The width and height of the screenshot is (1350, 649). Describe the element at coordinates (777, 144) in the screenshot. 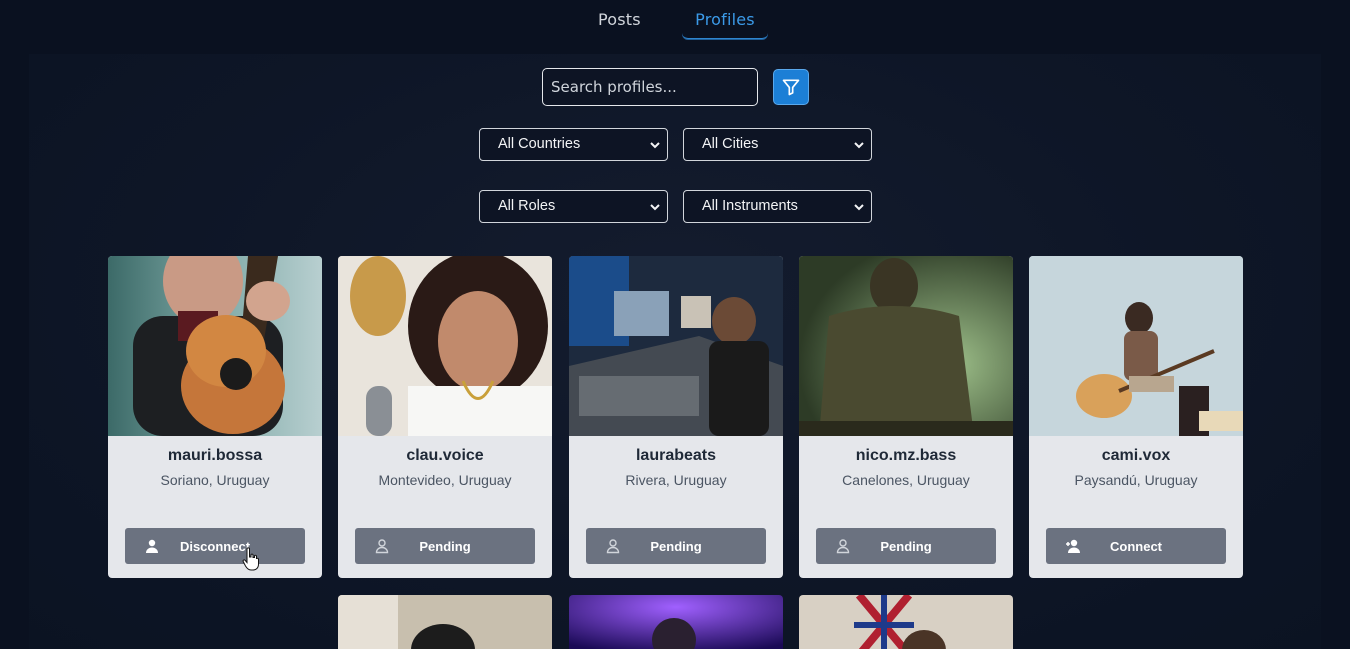

I see `city-select: All Cities` at that location.